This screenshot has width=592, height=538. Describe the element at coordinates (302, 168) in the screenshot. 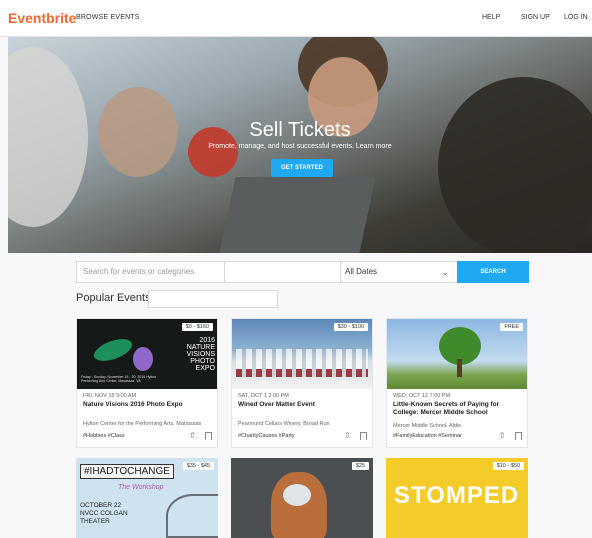

I see `get-started-button: GET STARTED` at that location.